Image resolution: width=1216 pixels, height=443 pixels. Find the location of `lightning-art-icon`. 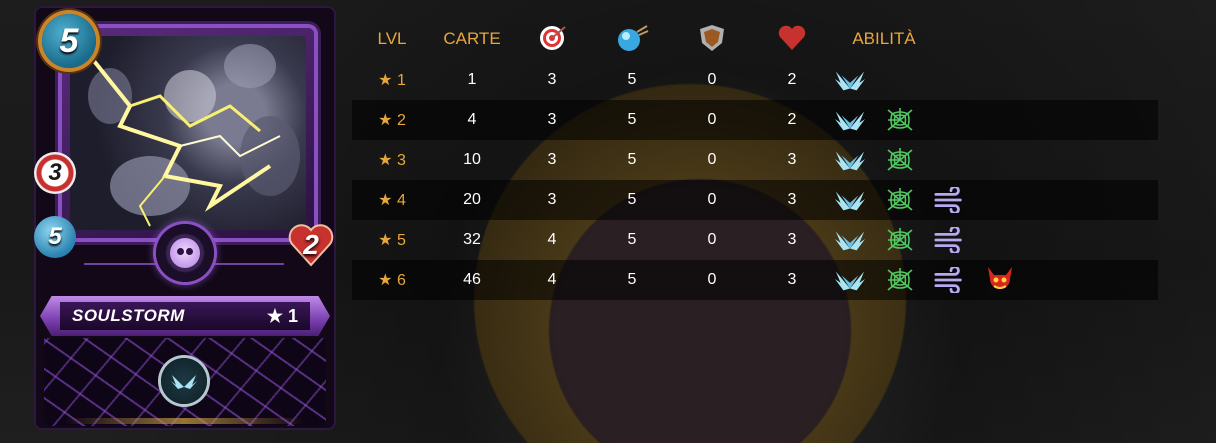

lightning-art-icon is located at coordinates (194, 135).